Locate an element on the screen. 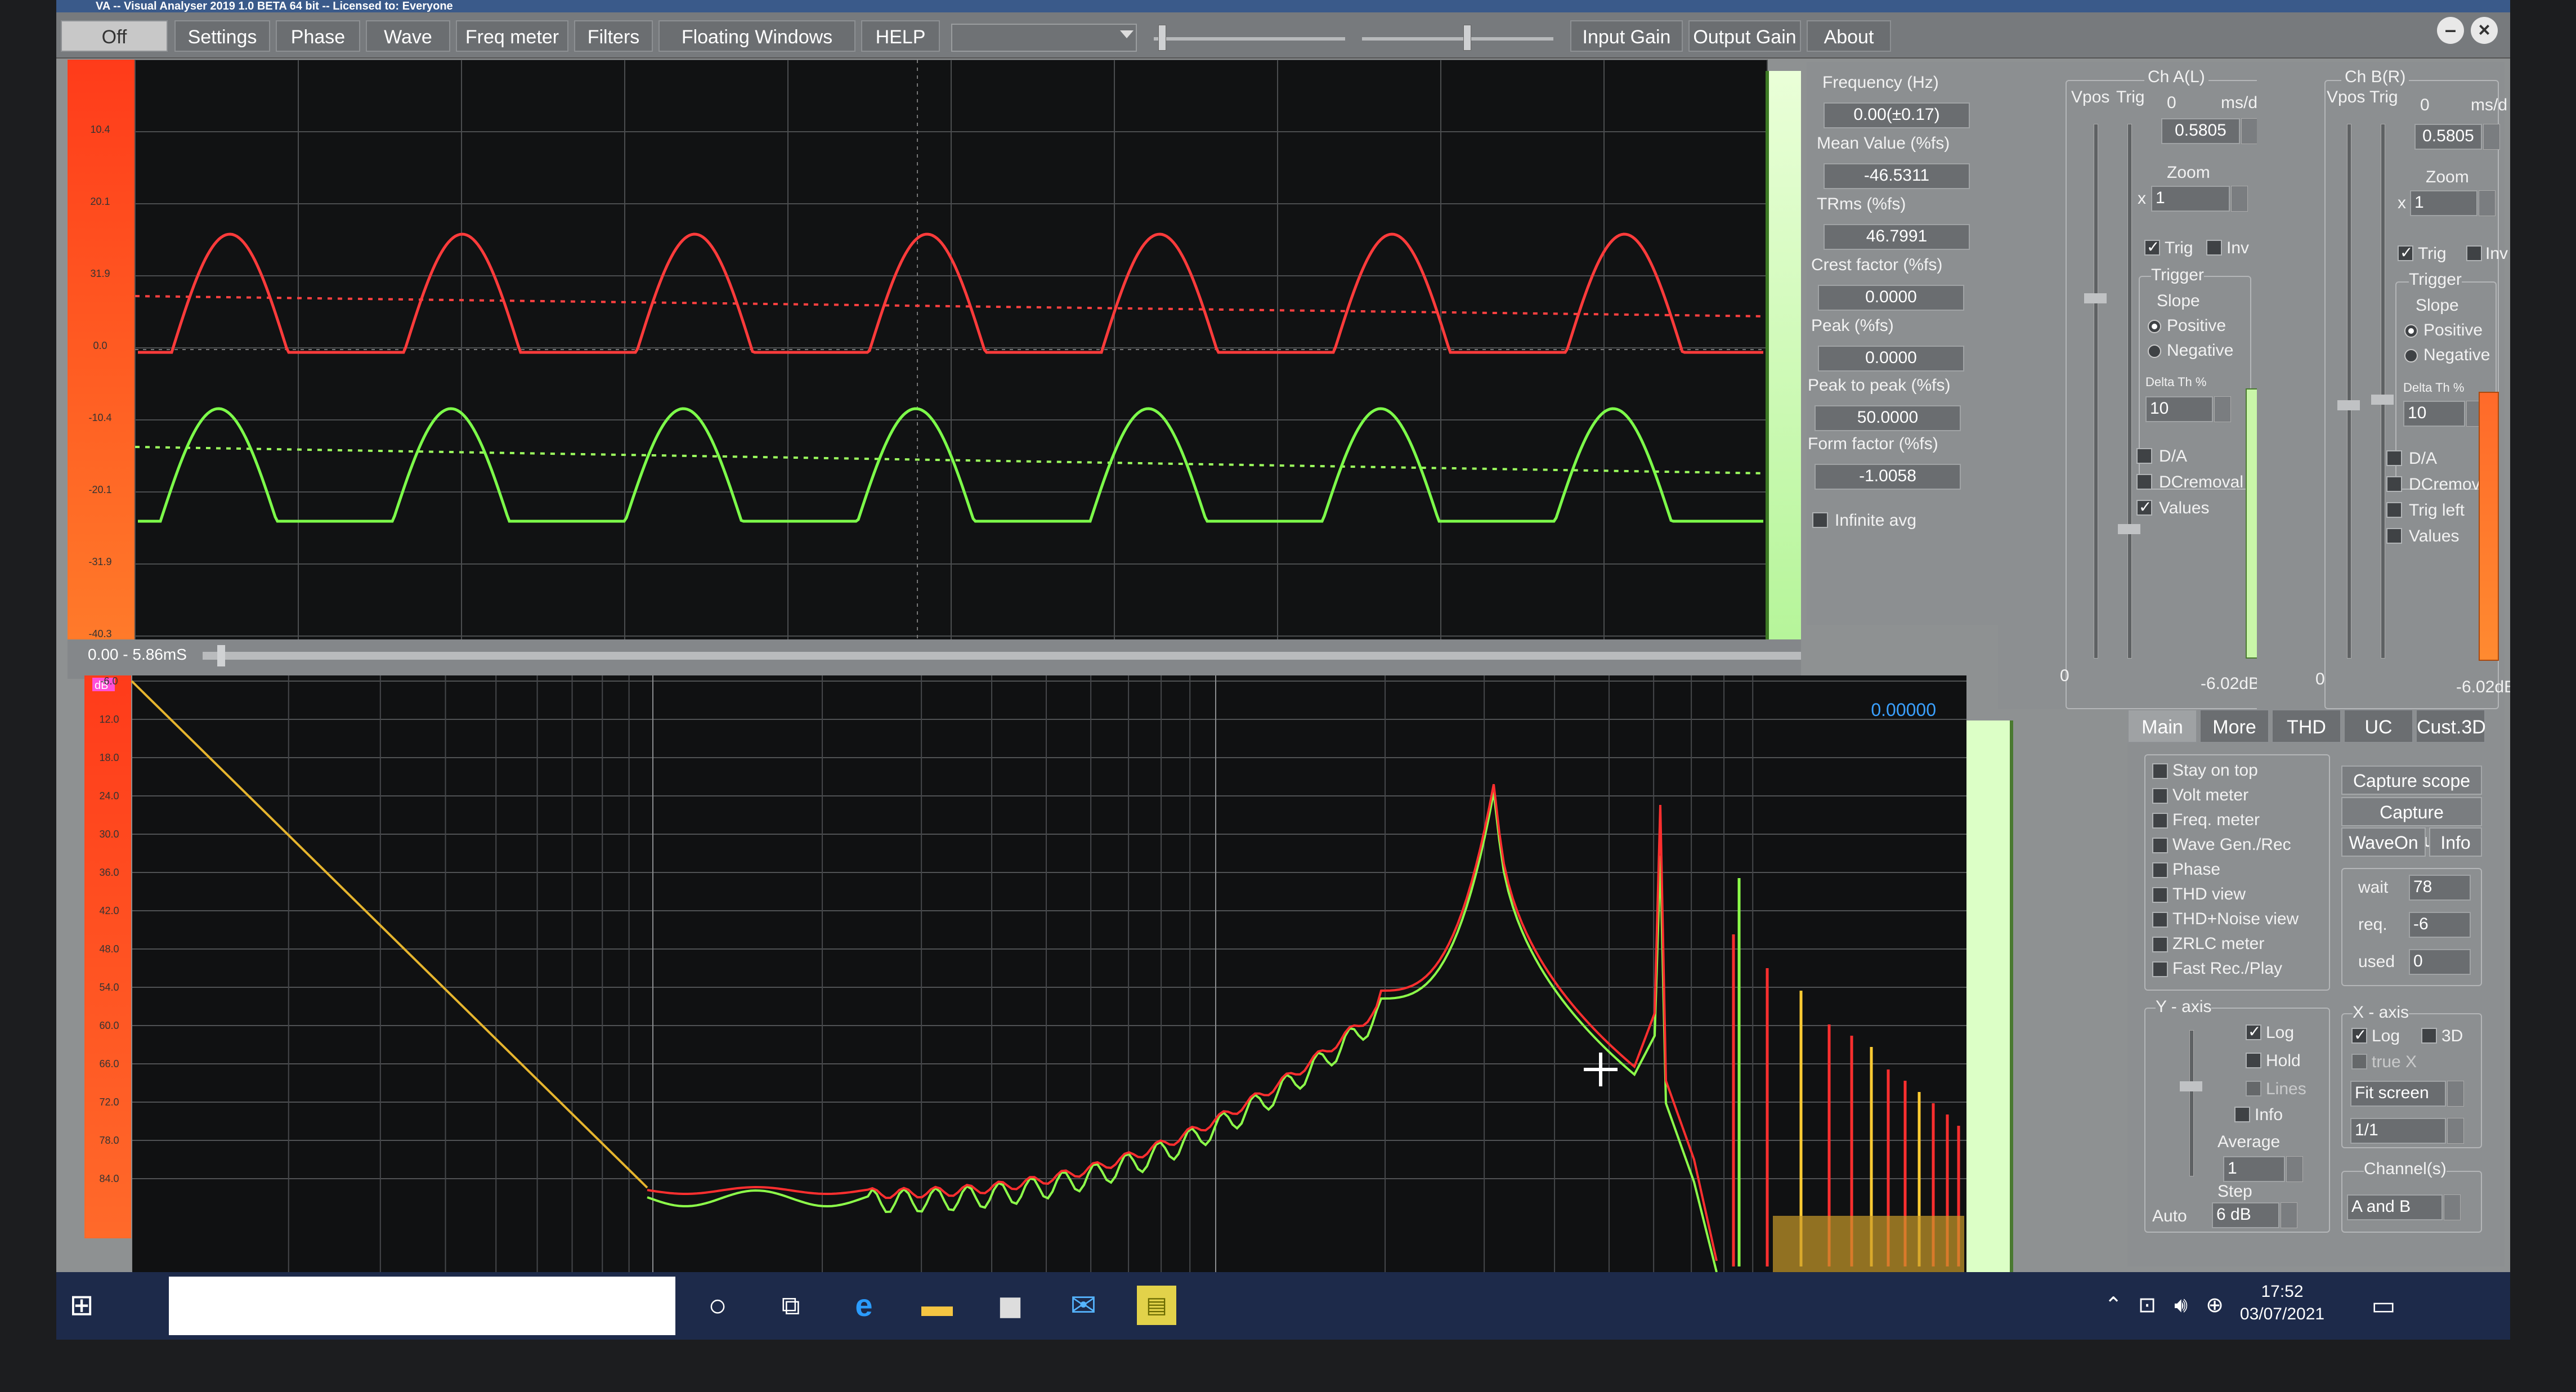 This screenshot has width=2576, height=1392. hold-checkbox is located at coordinates (2253, 1060).